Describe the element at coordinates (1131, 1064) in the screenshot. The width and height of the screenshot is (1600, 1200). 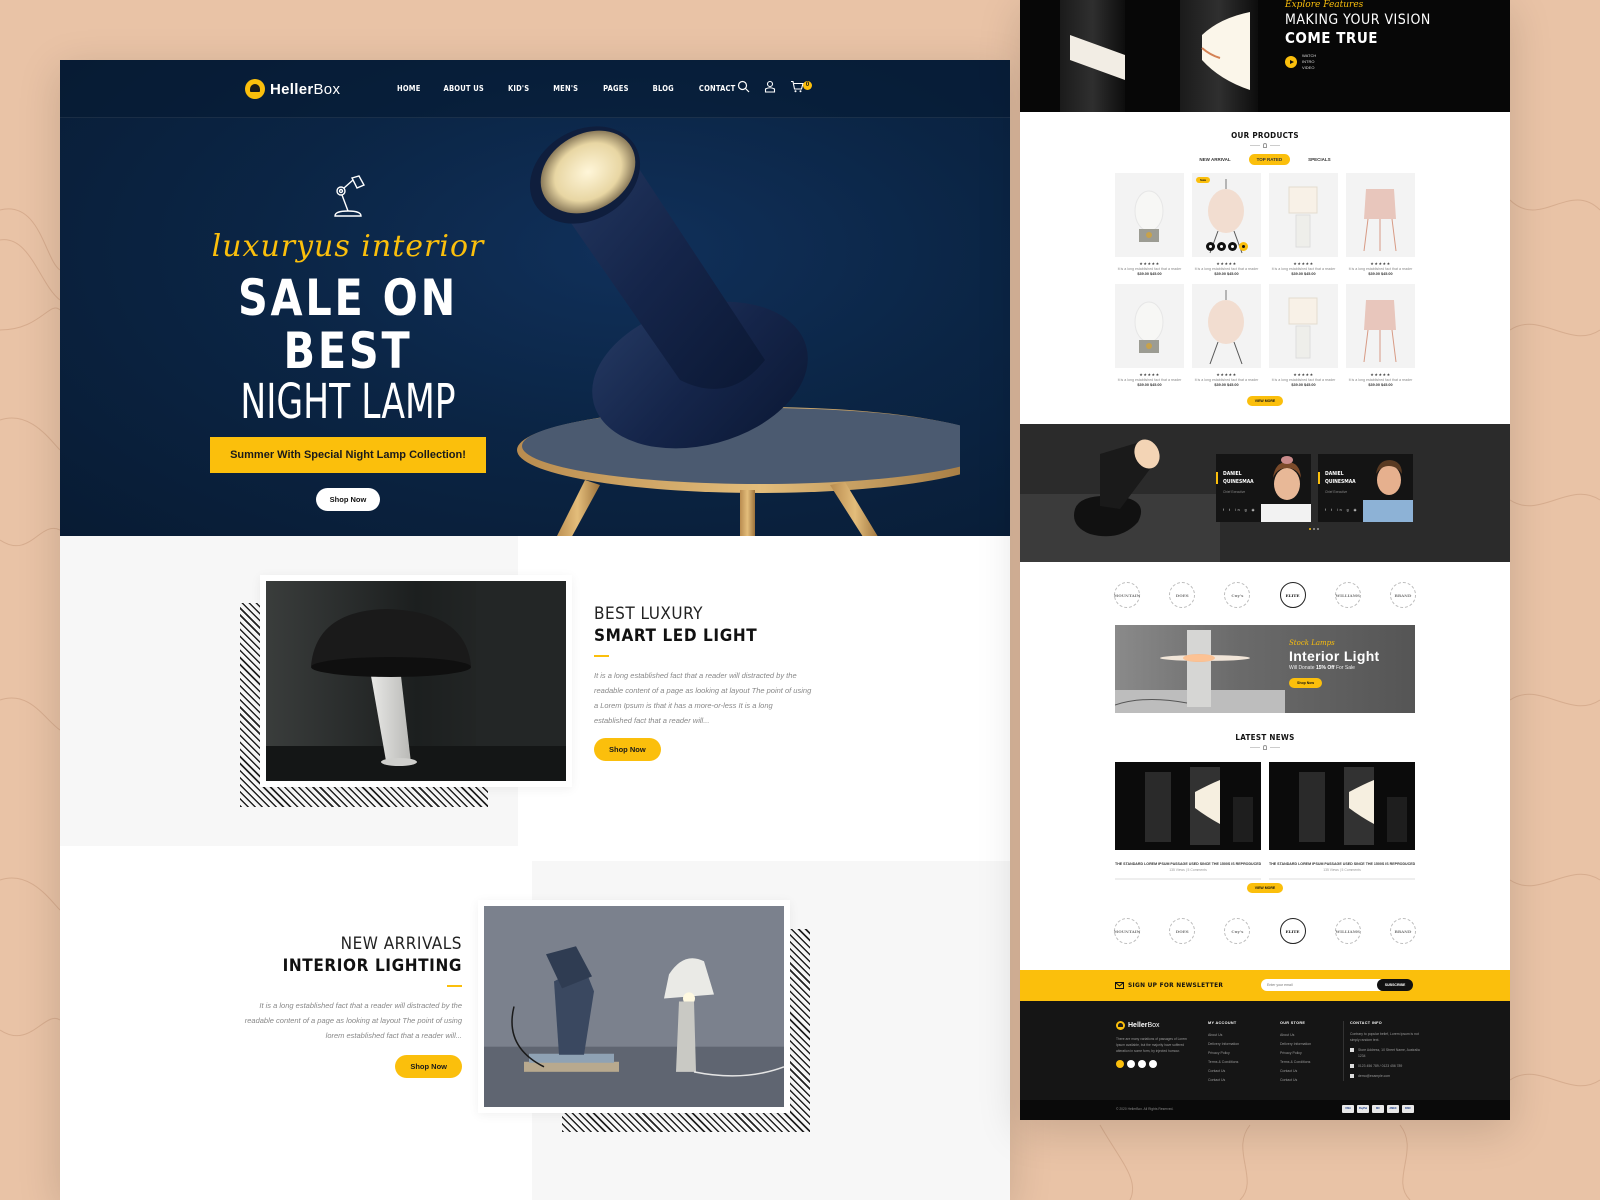
I see `facebook-icon` at that location.